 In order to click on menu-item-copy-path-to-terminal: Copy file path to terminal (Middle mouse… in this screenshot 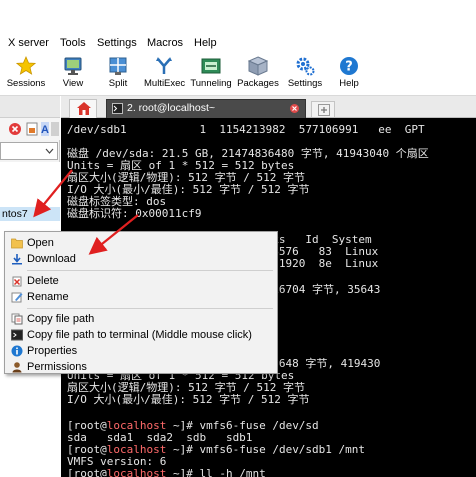, I will do `click(141, 335)`.